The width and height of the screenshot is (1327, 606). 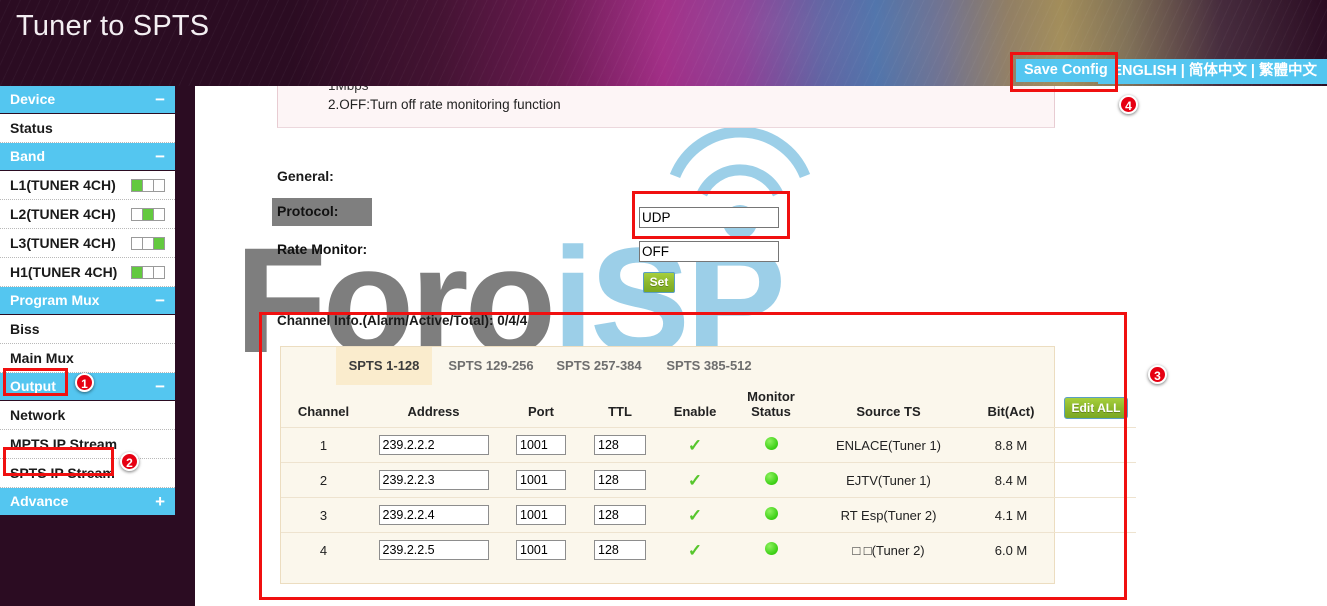 What do you see at coordinates (63, 242) in the screenshot?
I see `sidebar-item-l3-label: L3(TUNER 4CH)` at bounding box center [63, 242].